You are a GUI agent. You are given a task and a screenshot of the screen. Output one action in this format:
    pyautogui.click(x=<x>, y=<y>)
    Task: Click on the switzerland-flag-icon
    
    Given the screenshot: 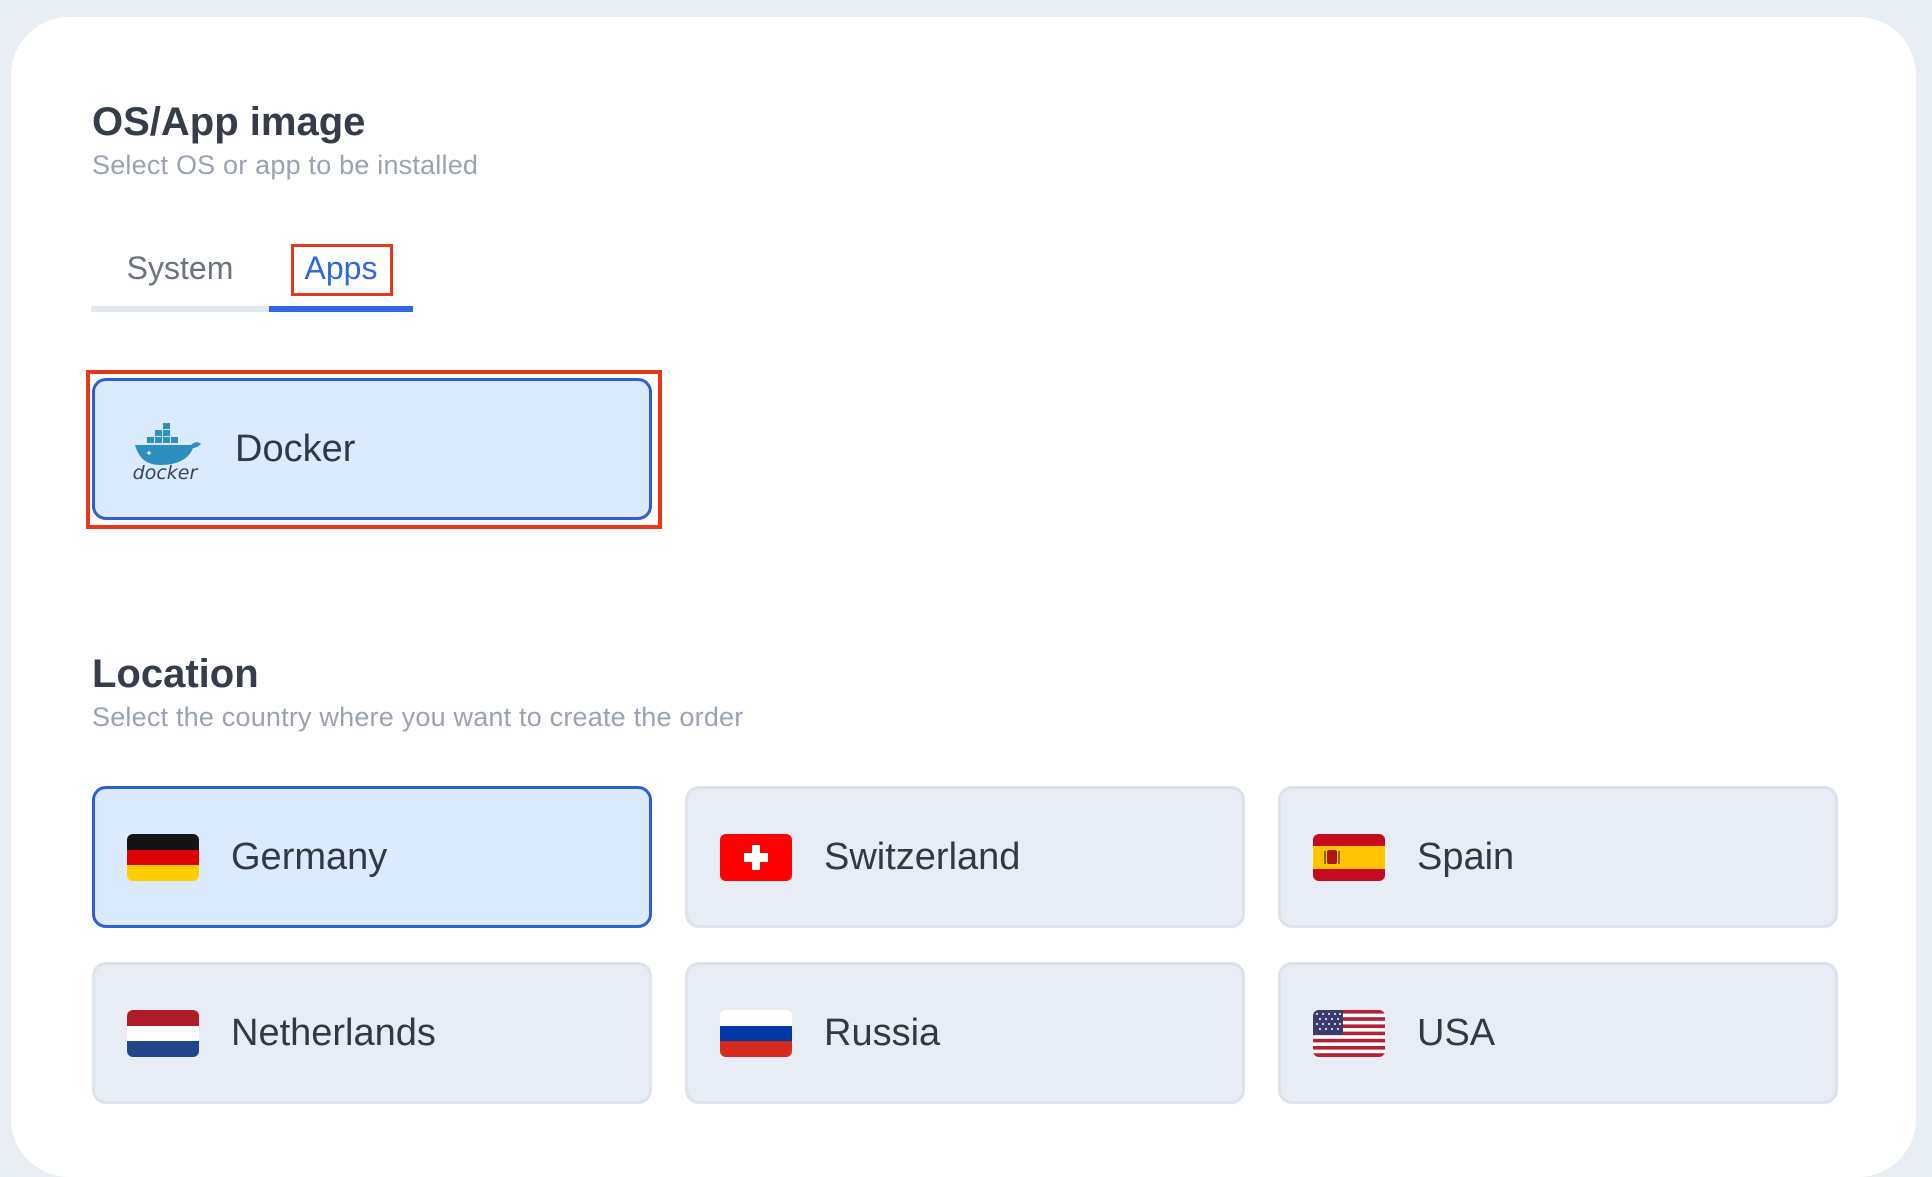 What is the action you would take?
    pyautogui.click(x=756, y=857)
    